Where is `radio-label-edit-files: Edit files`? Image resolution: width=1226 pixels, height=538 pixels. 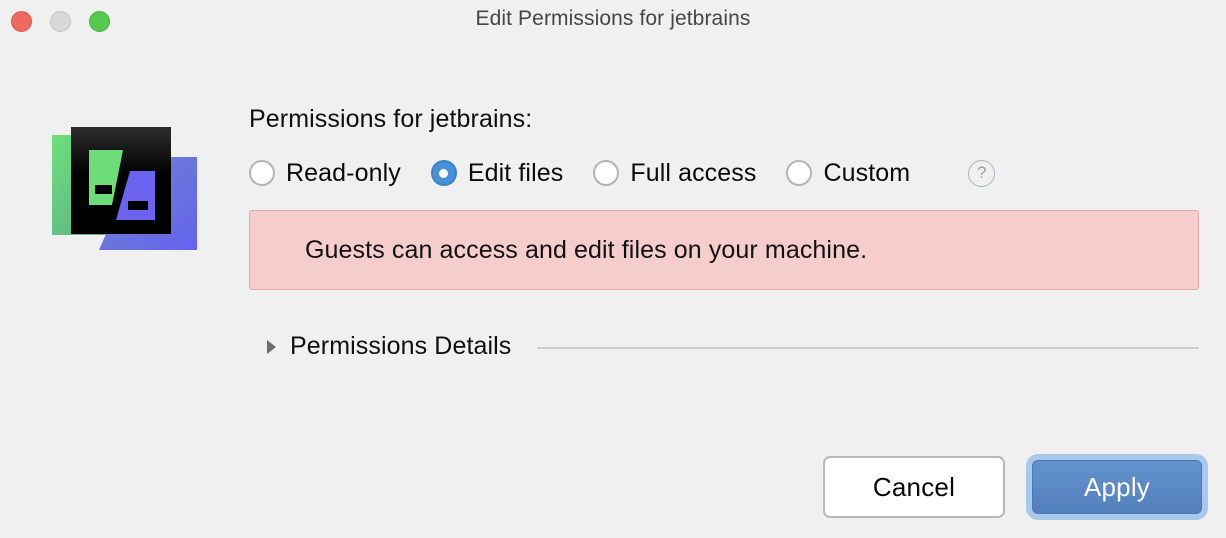 radio-label-edit-files: Edit files is located at coordinates (515, 173).